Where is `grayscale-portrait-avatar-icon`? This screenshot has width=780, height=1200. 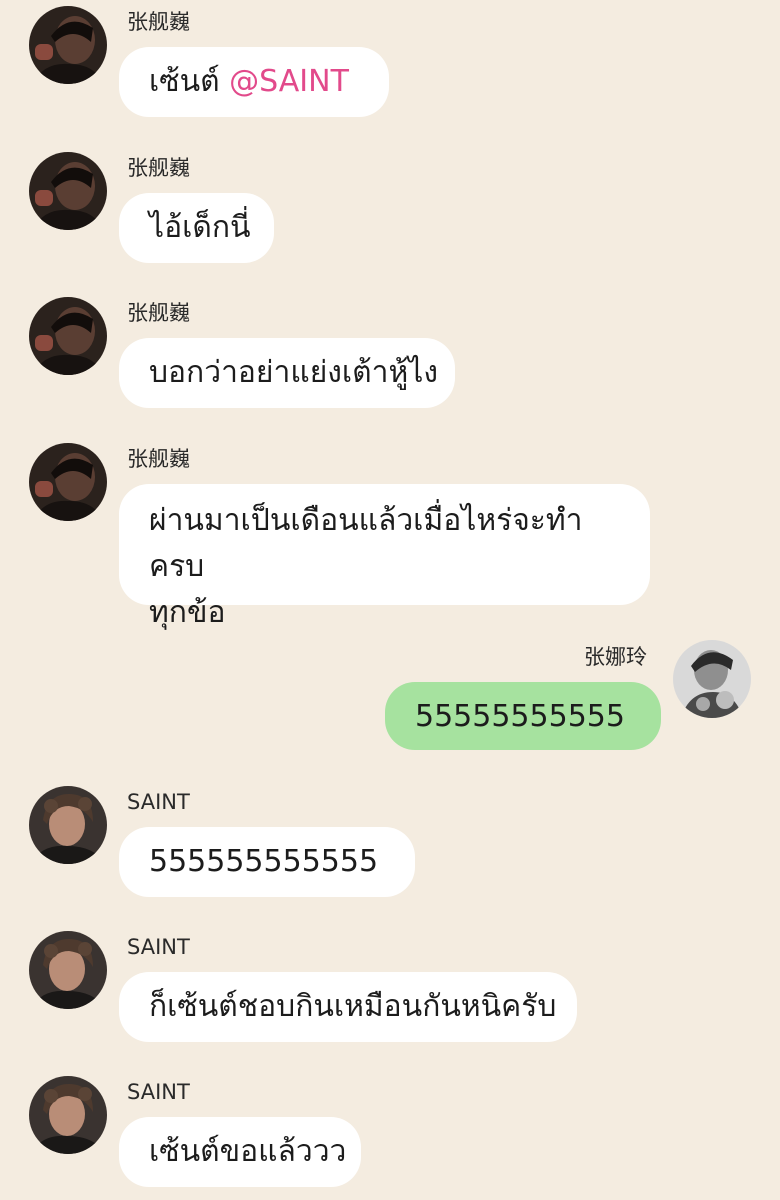 grayscale-portrait-avatar-icon is located at coordinates (712, 679).